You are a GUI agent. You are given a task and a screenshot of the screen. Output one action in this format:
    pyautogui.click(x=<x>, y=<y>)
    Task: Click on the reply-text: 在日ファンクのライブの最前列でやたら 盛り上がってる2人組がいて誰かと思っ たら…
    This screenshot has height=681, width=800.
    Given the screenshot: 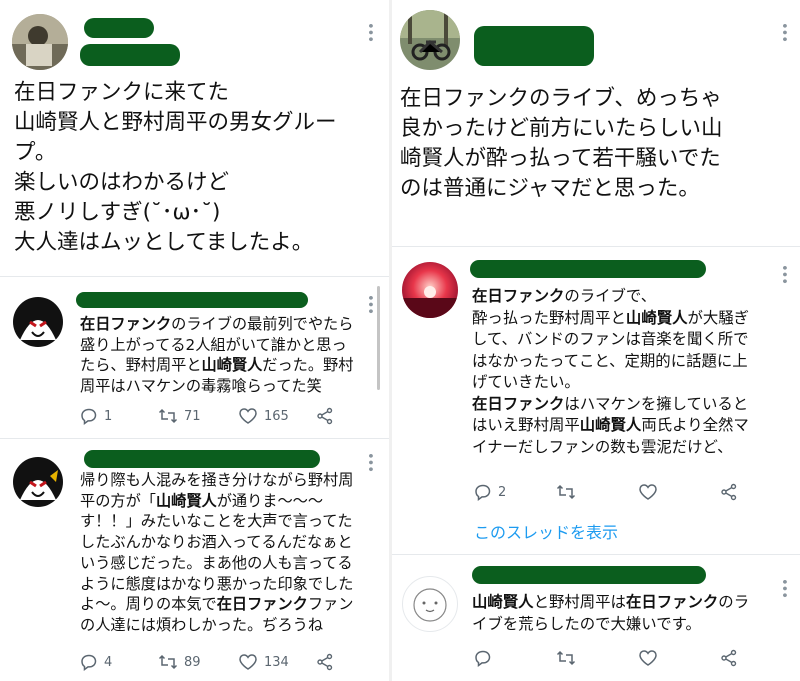 What is the action you would take?
    pyautogui.click(x=217, y=355)
    